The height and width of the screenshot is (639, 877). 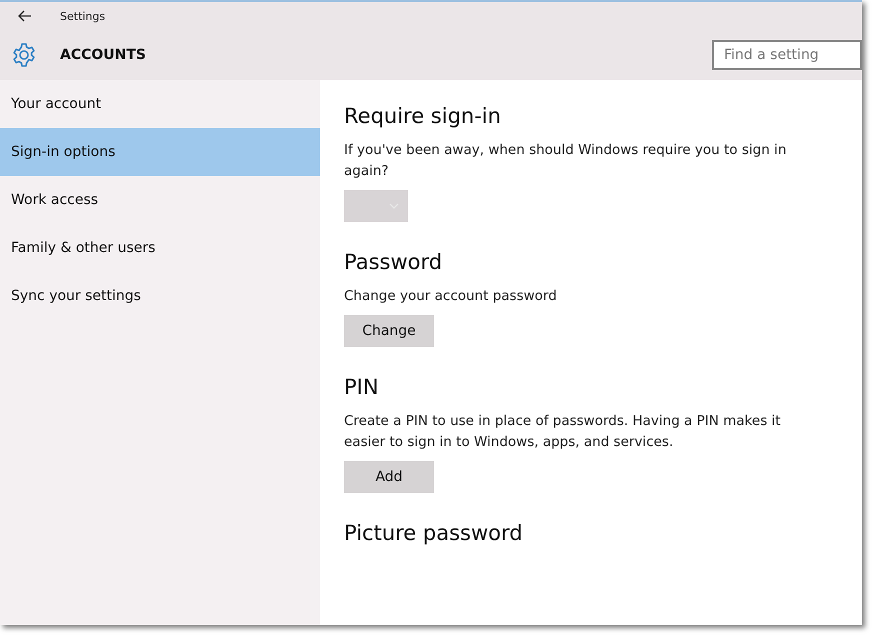 What do you see at coordinates (389, 477) in the screenshot?
I see `action-button: Add` at bounding box center [389, 477].